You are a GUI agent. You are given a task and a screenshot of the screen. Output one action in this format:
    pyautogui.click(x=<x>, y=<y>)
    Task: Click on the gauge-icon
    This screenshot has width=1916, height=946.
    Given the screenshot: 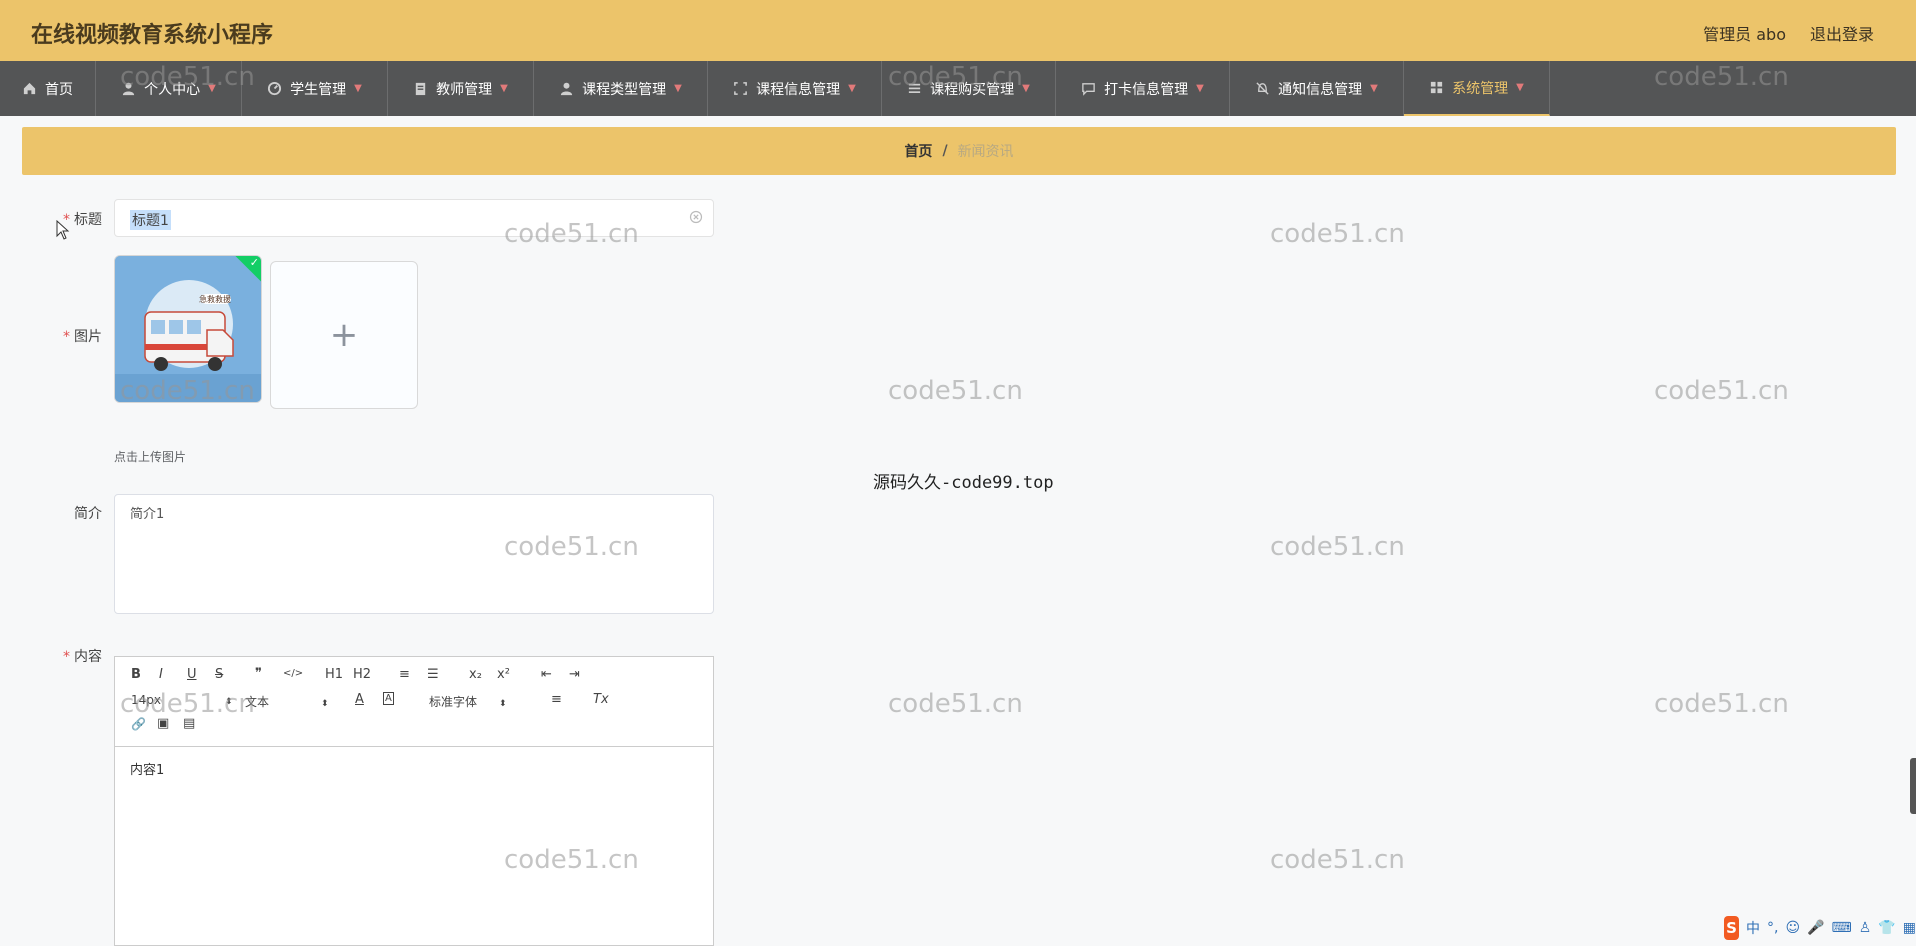 What is the action you would take?
    pyautogui.click(x=274, y=88)
    